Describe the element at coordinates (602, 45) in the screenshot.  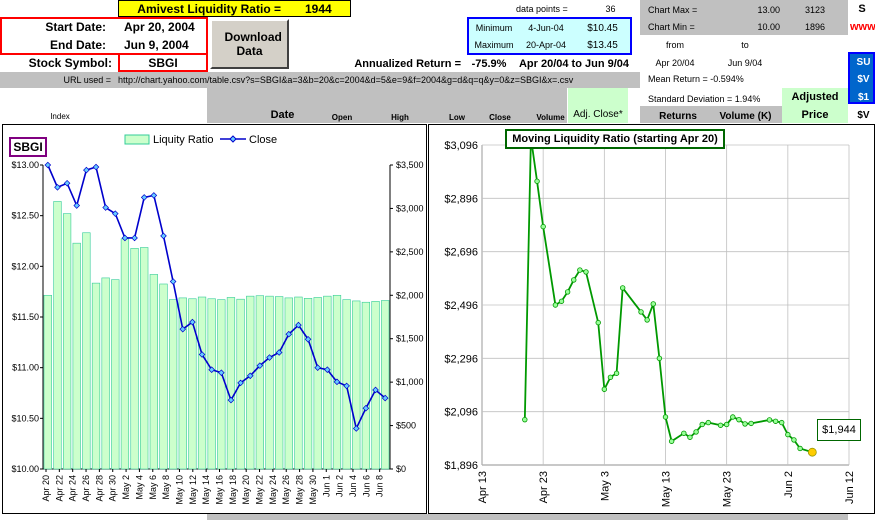
I see `maximum-value: $13.45` at that location.